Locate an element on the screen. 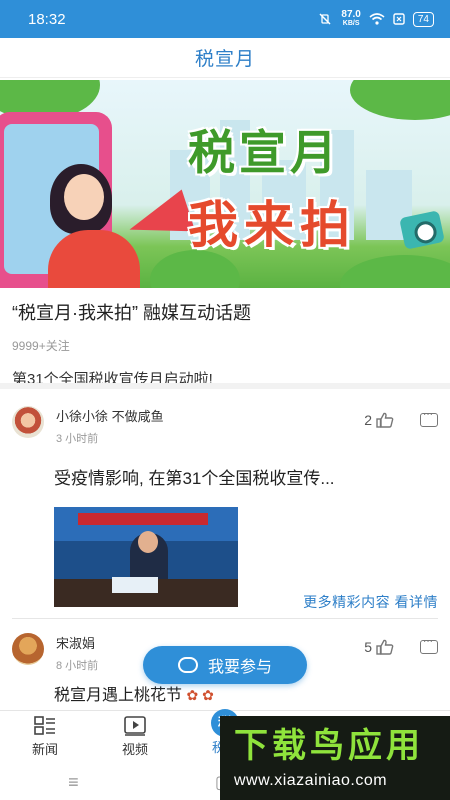 This screenshot has height=800, width=450. banner-woman-dress is located at coordinates (94, 259).